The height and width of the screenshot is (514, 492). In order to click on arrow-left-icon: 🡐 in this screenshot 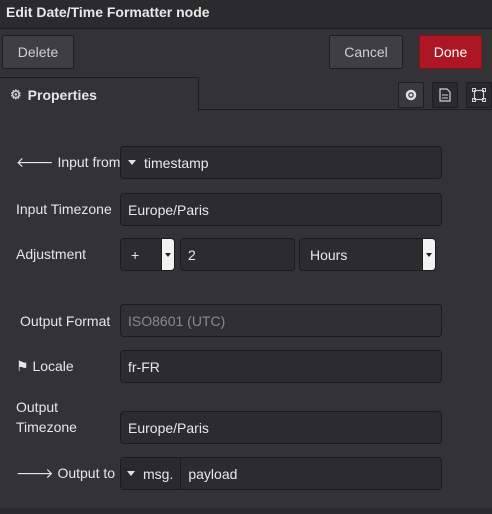, I will do `click(35, 162)`.